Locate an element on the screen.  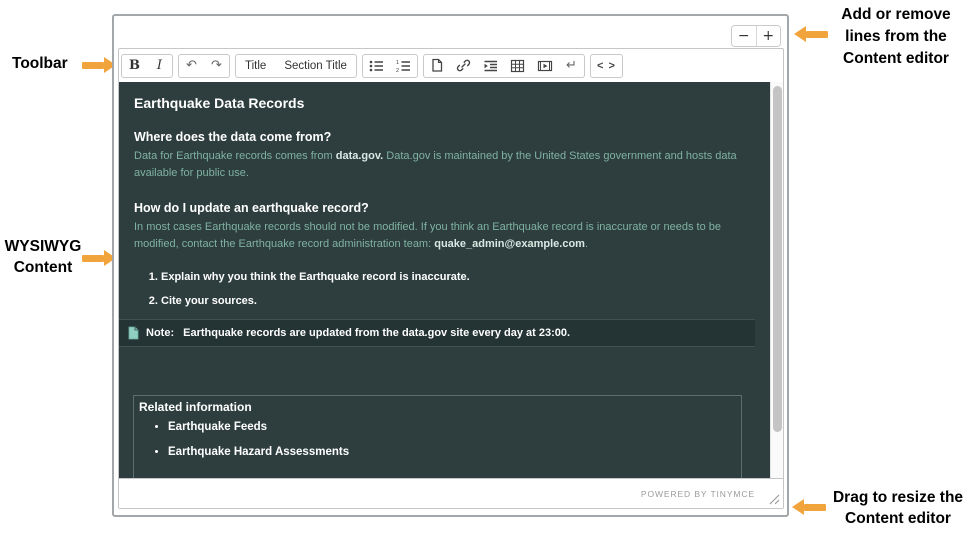
bullet-list-button is located at coordinates (376, 66).